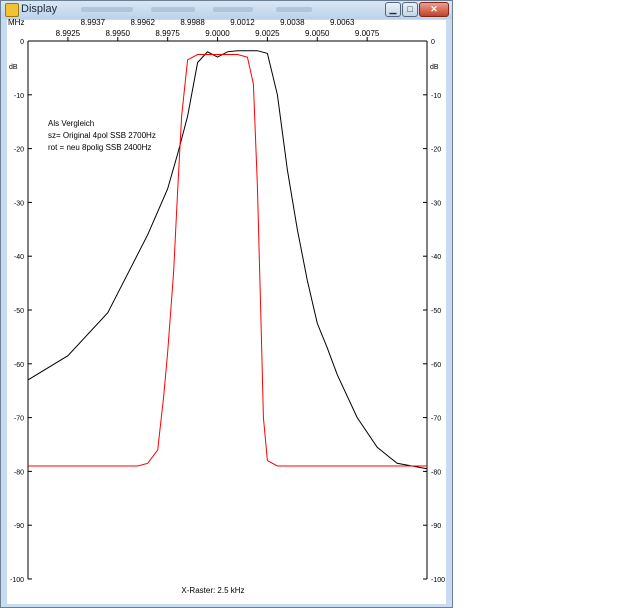 The width and height of the screenshot is (640, 608). Describe the element at coordinates (242, 22) in the screenshot. I see `x-tick-label: 9.0012` at that location.